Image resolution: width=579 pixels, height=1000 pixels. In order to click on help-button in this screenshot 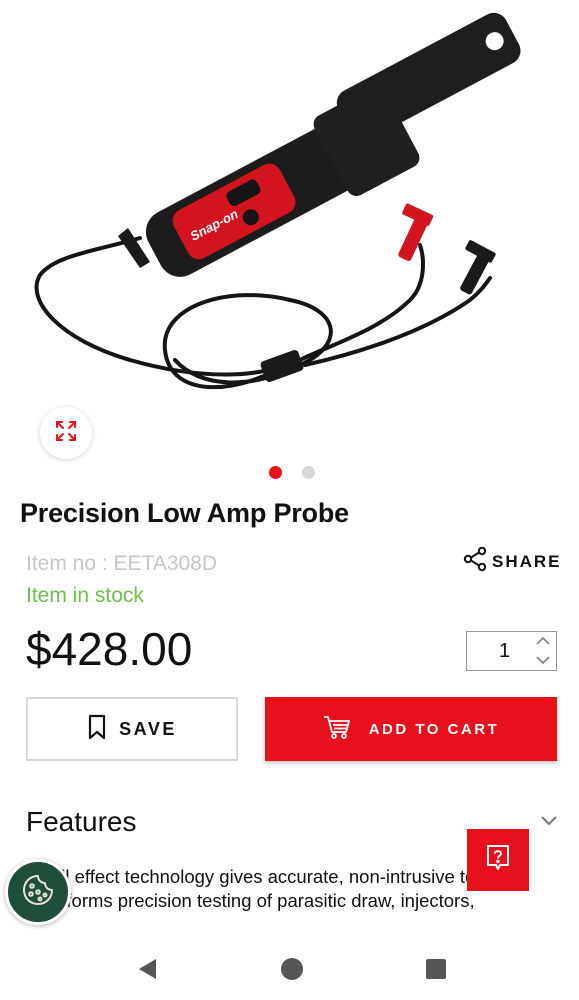, I will do `click(498, 860)`.